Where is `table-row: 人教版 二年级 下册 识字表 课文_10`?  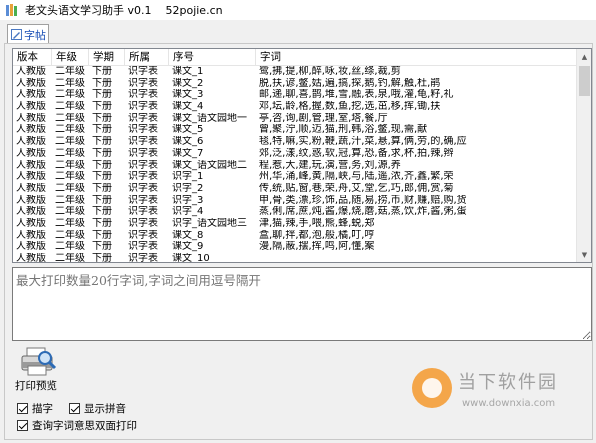 table-row: 人教版 二年级 下册 识字表 课文_10 is located at coordinates (295, 257).